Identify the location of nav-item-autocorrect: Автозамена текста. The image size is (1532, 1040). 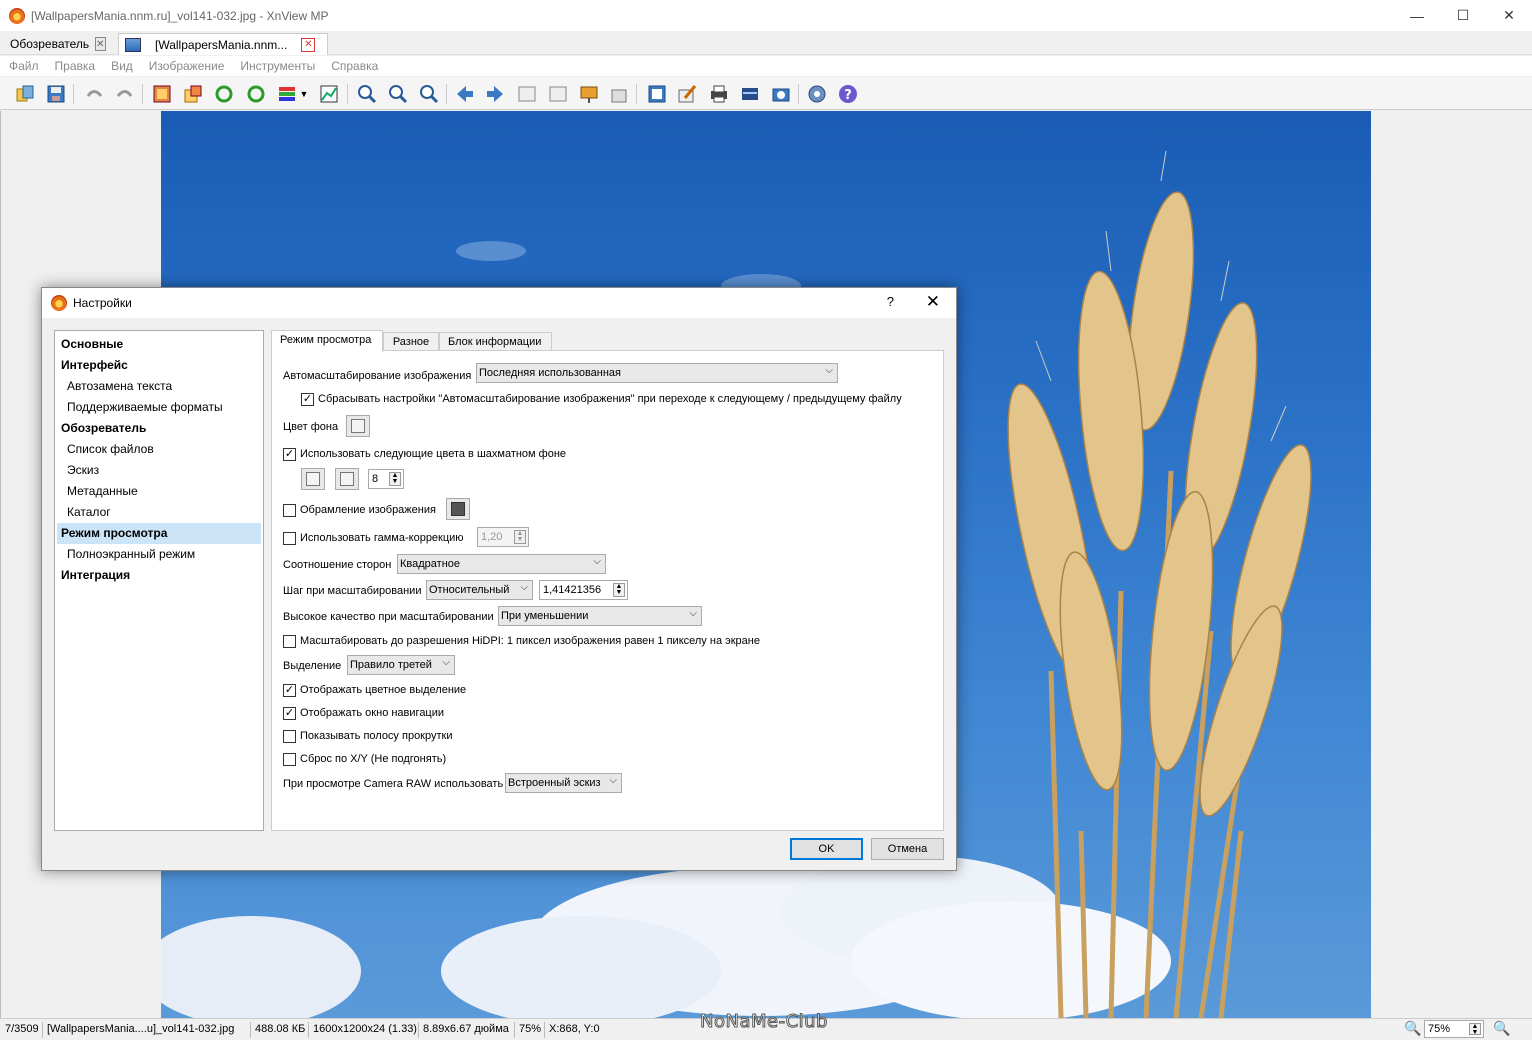
(159, 386).